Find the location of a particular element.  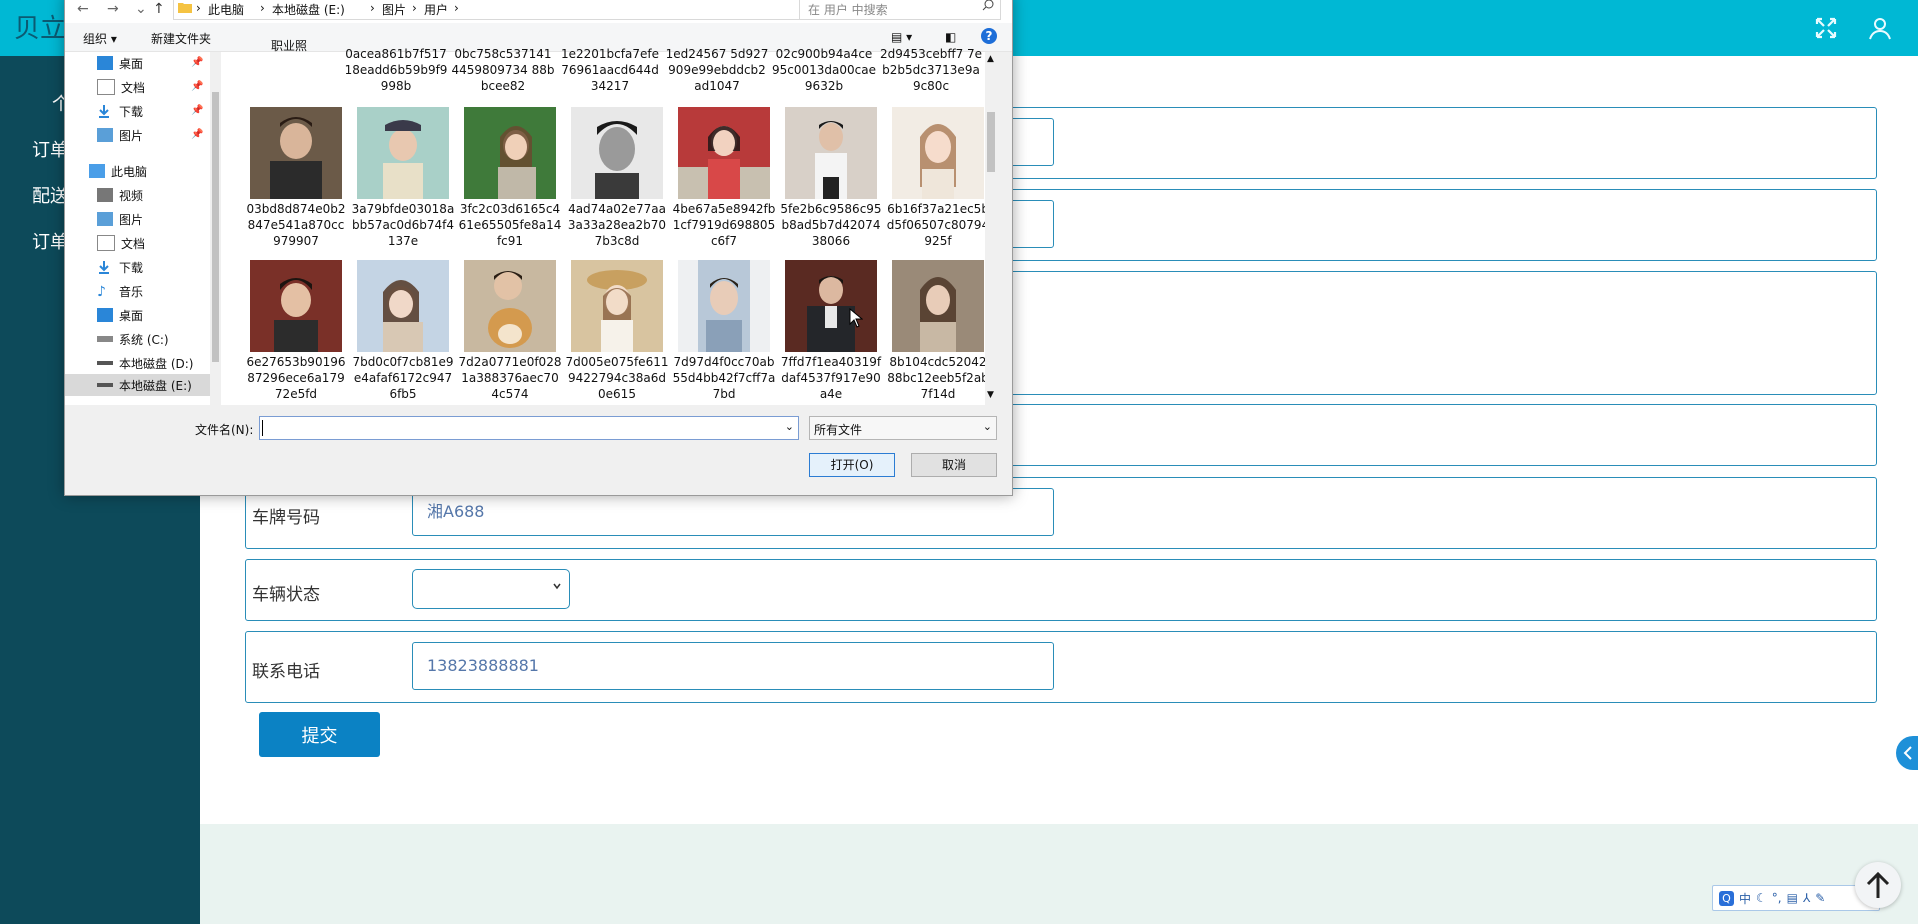

nav-item-this-pc: 此电脑 is located at coordinates (118, 171).